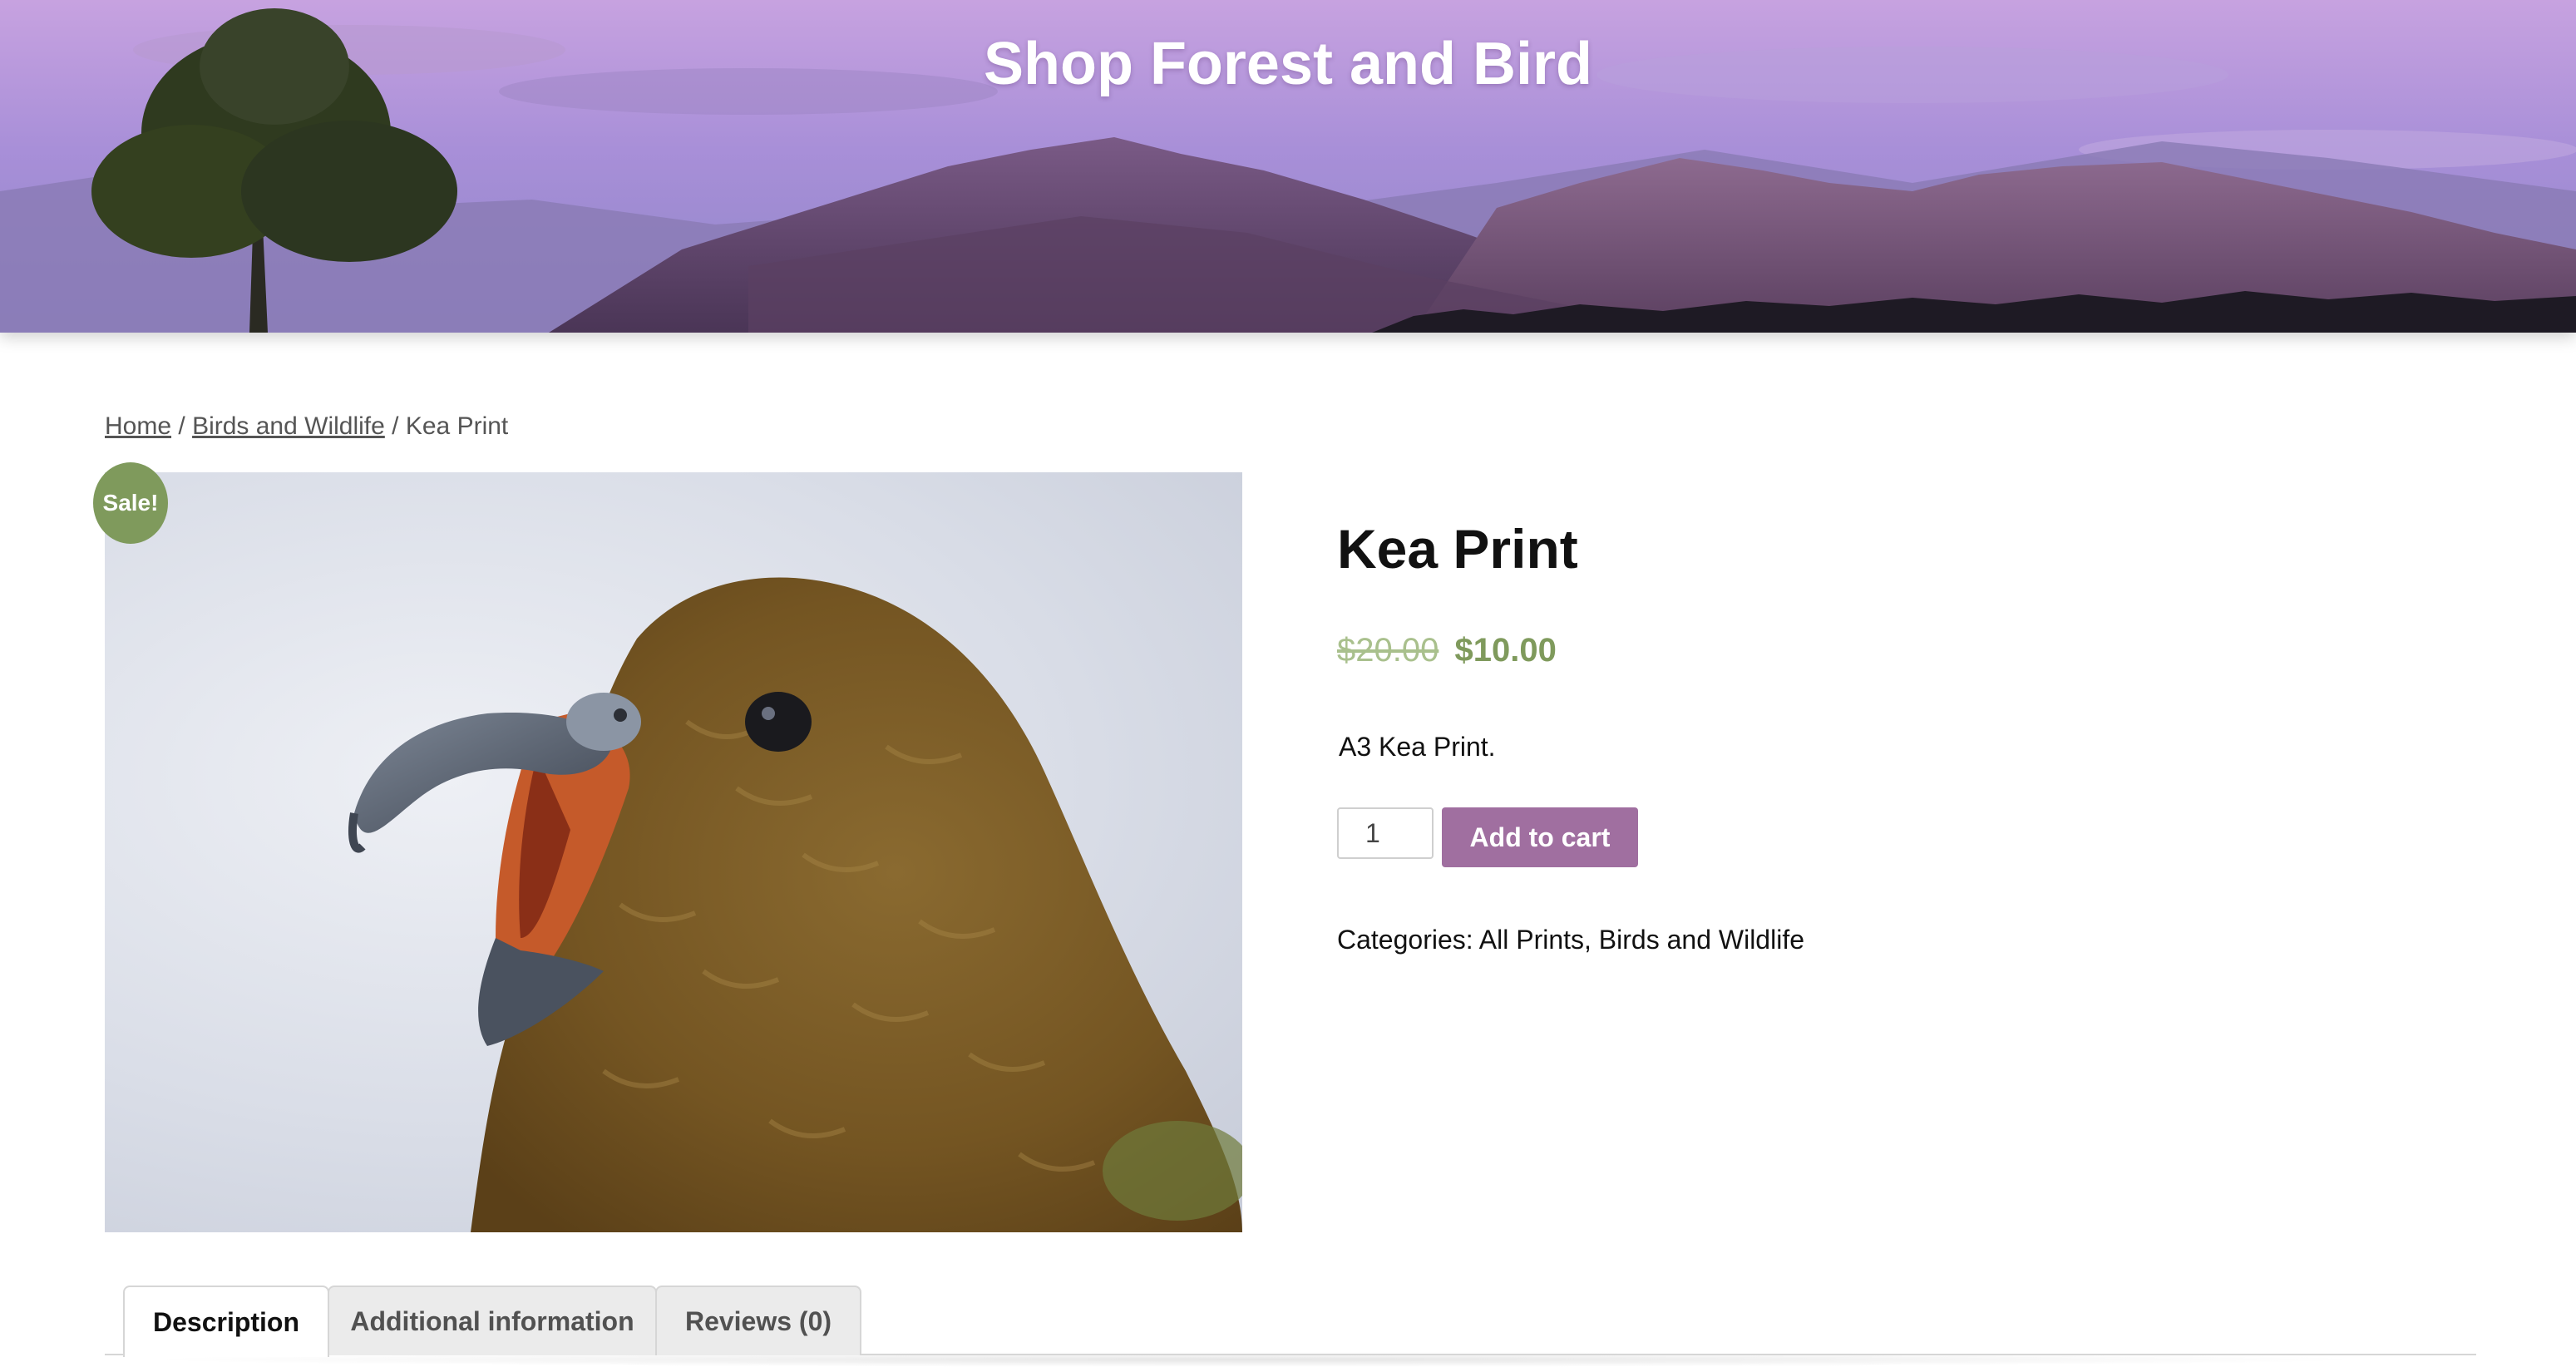 Image resolution: width=2576 pixels, height=1367 pixels. Describe the element at coordinates (138, 426) in the screenshot. I see `breadcrumb-home-link: Home` at that location.